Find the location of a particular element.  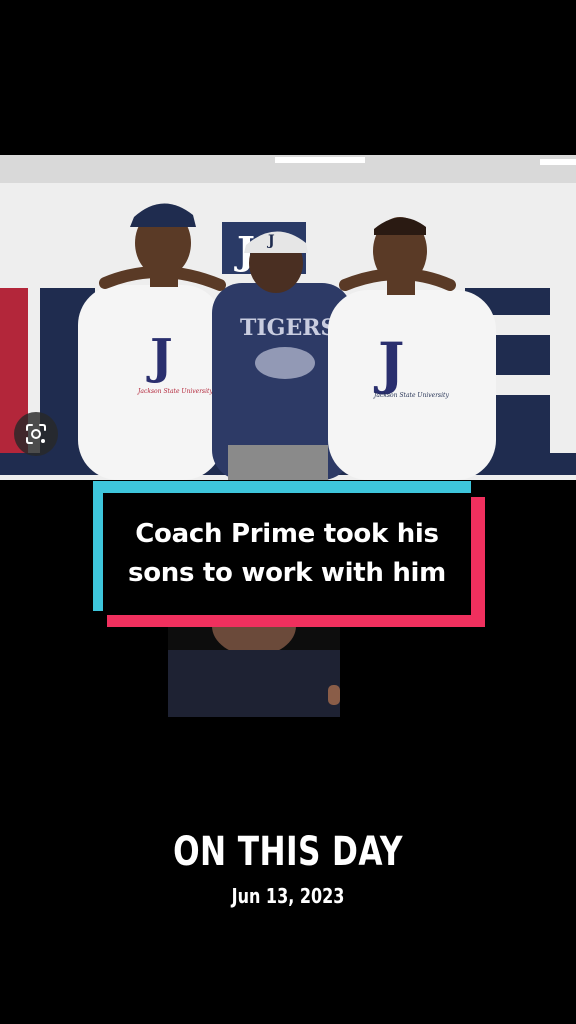

caption-line: sons to work with him is located at coordinates (287, 573).